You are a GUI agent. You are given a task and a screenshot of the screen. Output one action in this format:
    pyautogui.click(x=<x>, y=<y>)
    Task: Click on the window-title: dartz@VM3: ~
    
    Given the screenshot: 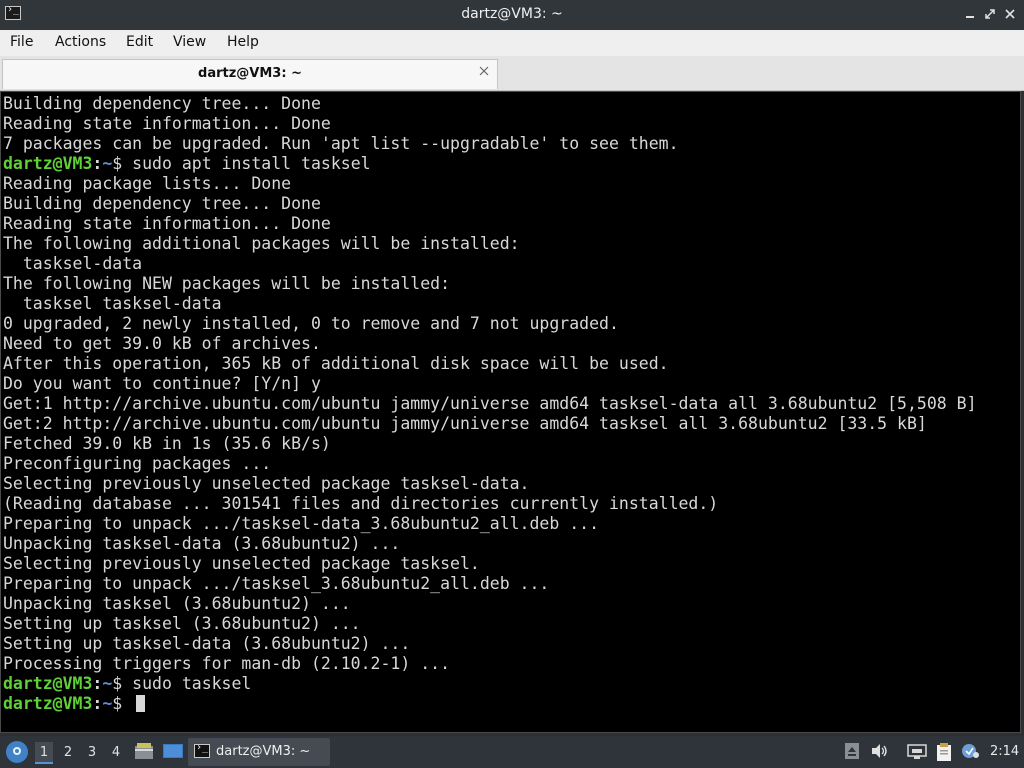 What is the action you would take?
    pyautogui.click(x=512, y=14)
    